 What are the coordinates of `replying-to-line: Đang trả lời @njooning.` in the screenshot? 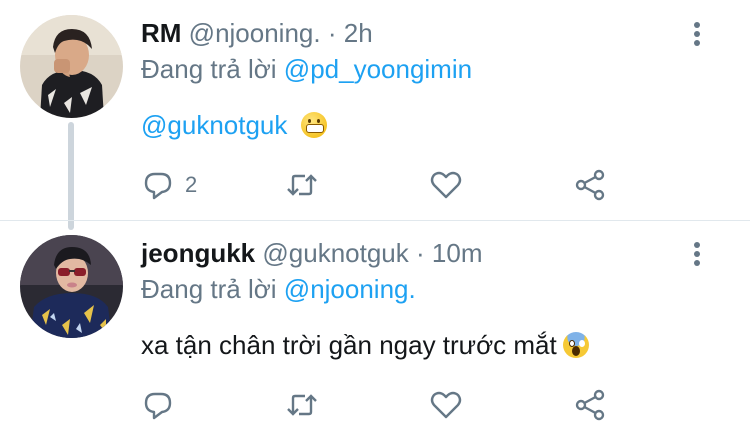 It's located at (278, 289).